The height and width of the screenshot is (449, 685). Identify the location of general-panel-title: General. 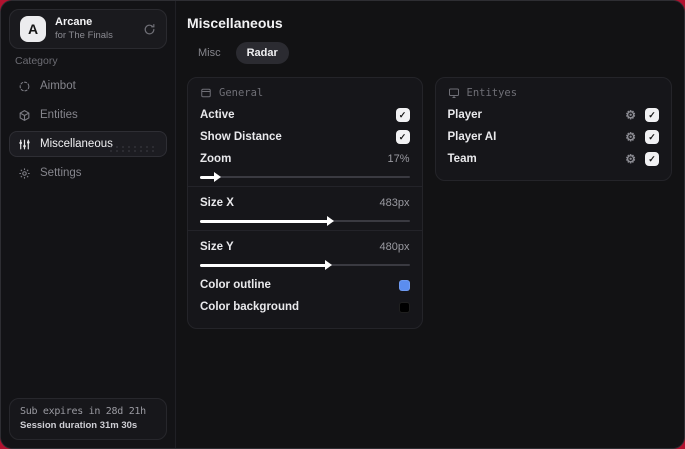
(241, 93).